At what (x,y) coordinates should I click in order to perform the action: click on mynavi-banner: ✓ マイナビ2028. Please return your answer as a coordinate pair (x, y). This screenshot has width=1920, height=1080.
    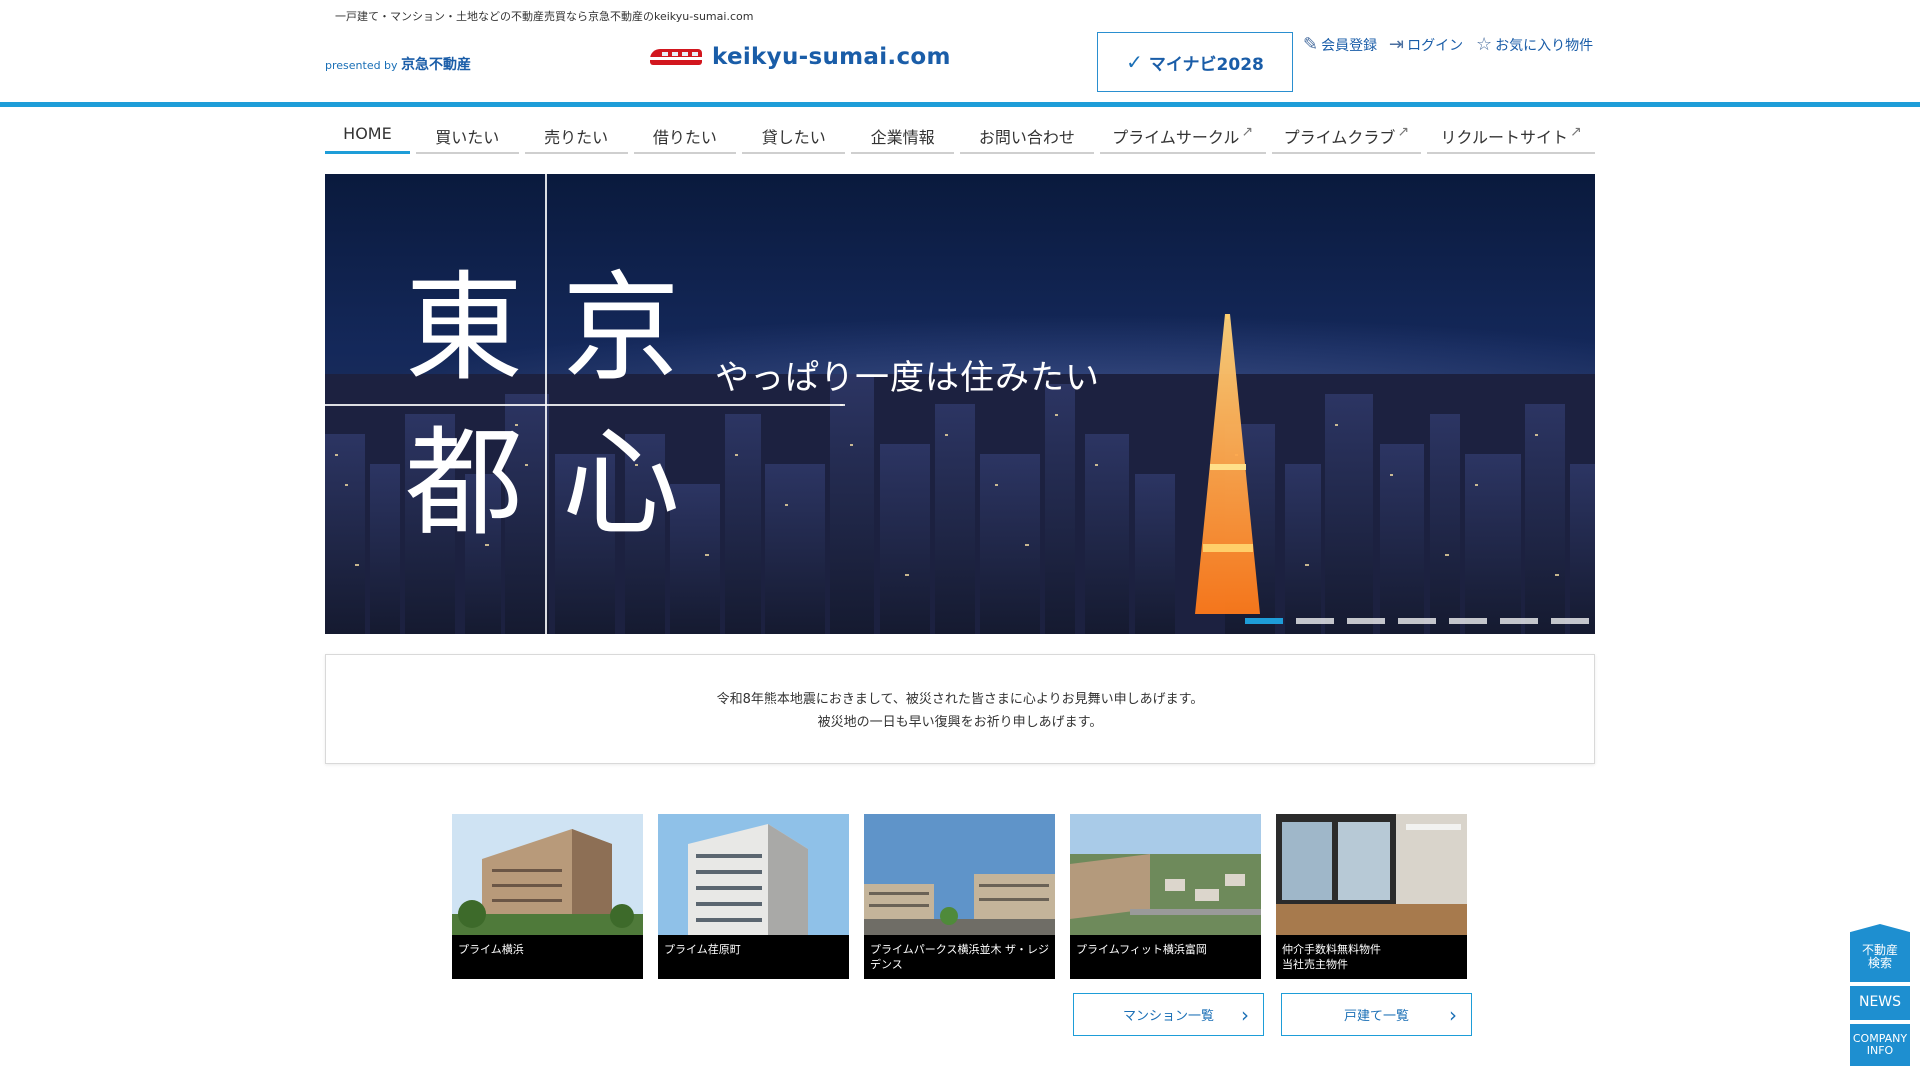
    Looking at the image, I should click on (1195, 62).